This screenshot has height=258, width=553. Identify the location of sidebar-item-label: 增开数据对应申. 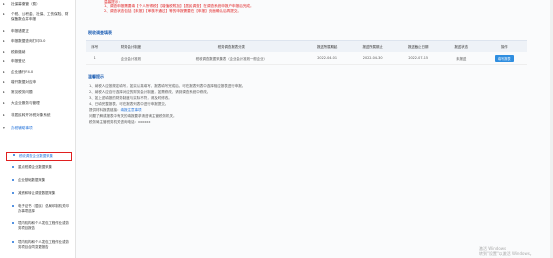
(24, 82).